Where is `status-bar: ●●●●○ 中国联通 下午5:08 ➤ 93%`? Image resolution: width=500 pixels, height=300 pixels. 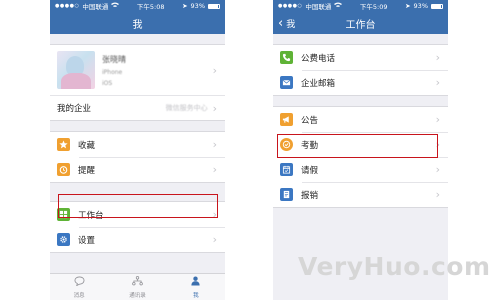
status-bar: ●●●●○ 中国联通 下午5:08 ➤ 93% is located at coordinates (137, 6).